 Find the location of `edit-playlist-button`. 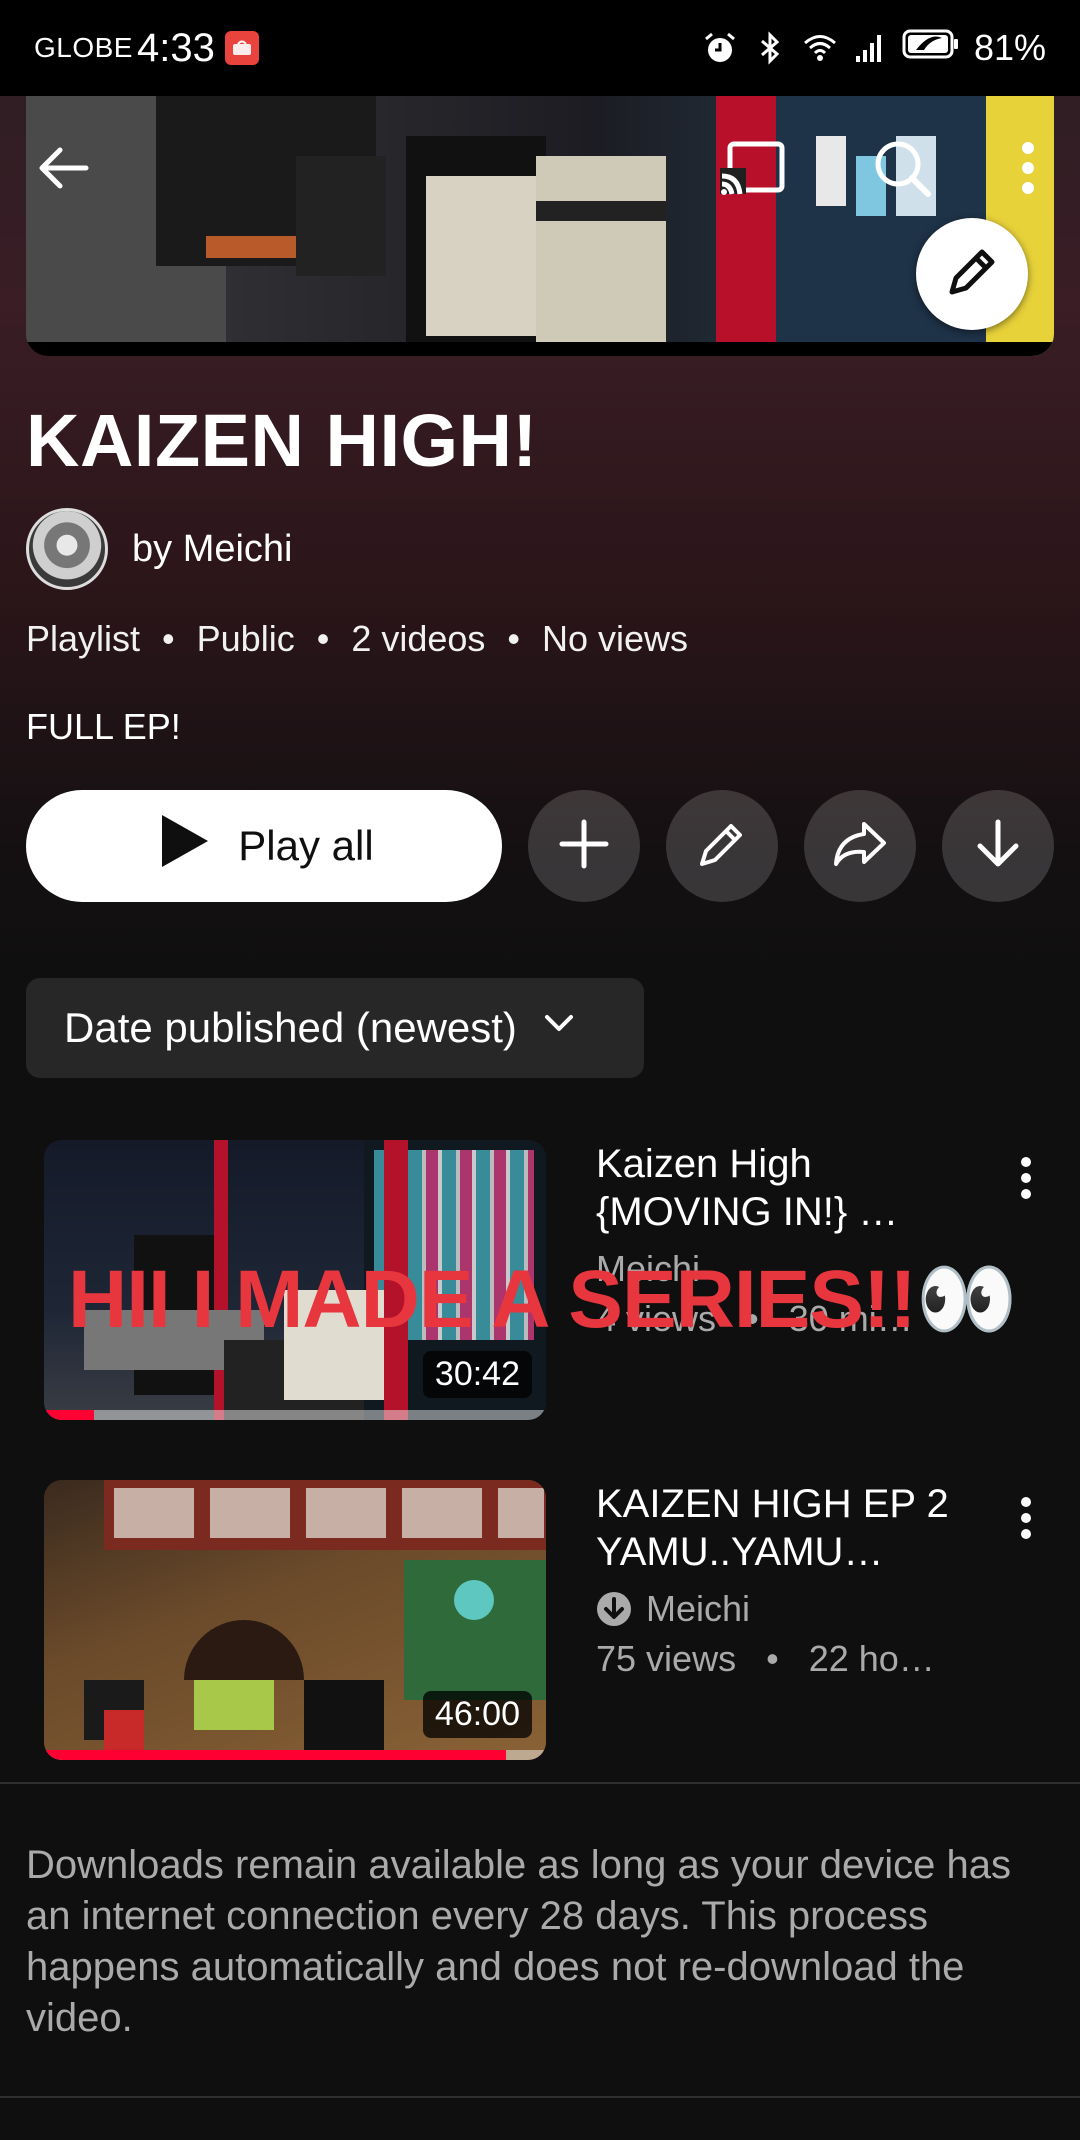

edit-playlist-button is located at coordinates (722, 846).